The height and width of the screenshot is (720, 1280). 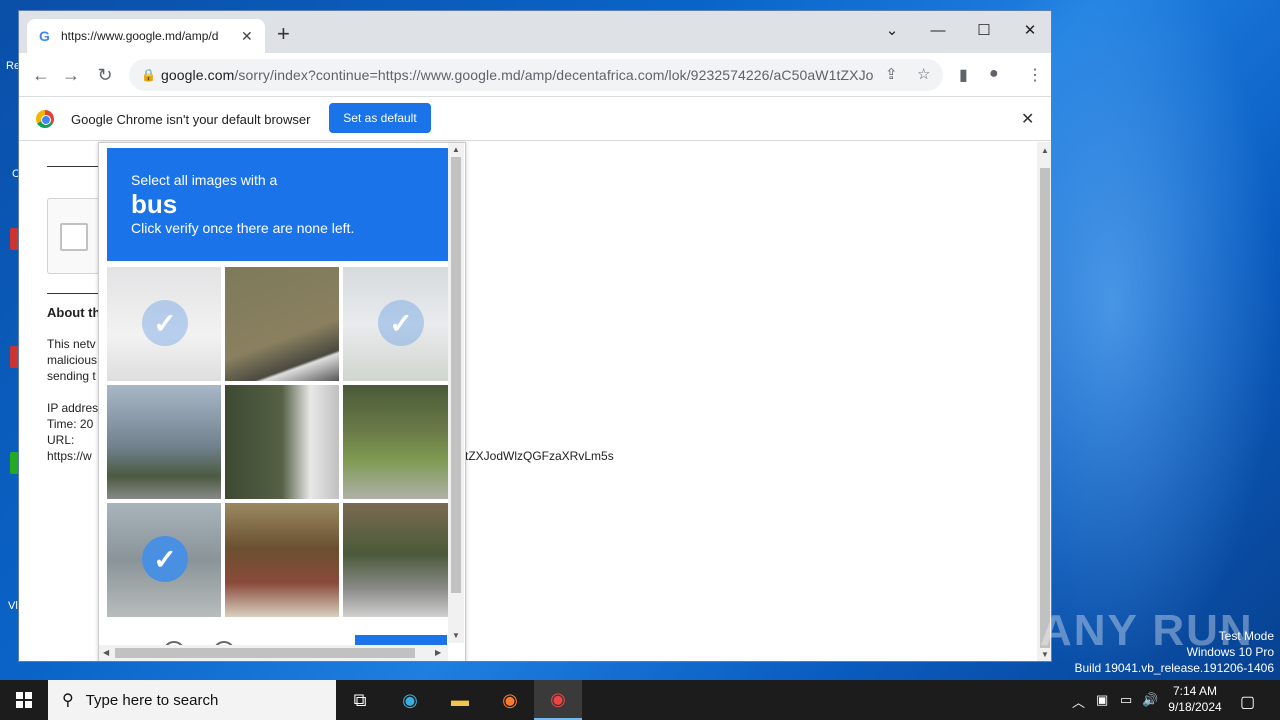 I want to click on url-label: URL:, so click(x=61, y=440).